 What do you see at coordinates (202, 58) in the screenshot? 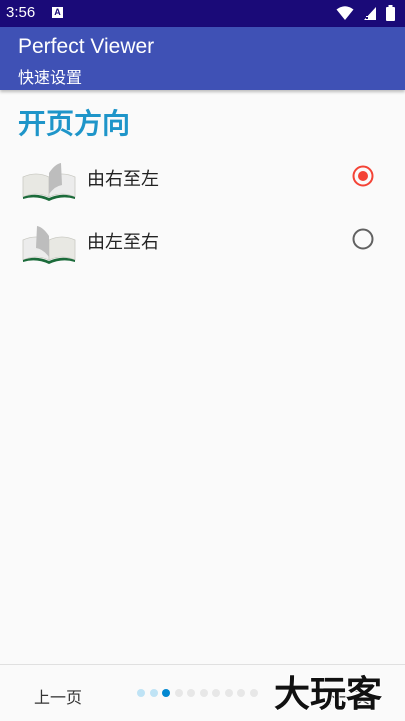
I see `app-bar: Perfect Viewer 快速设置` at bounding box center [202, 58].